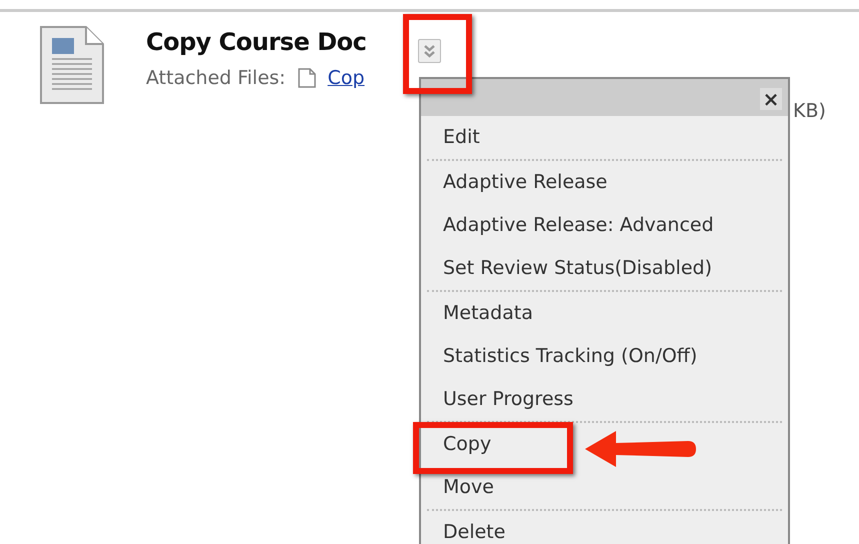  Describe the element at coordinates (346, 78) in the screenshot. I see `file-link: Cop` at that location.